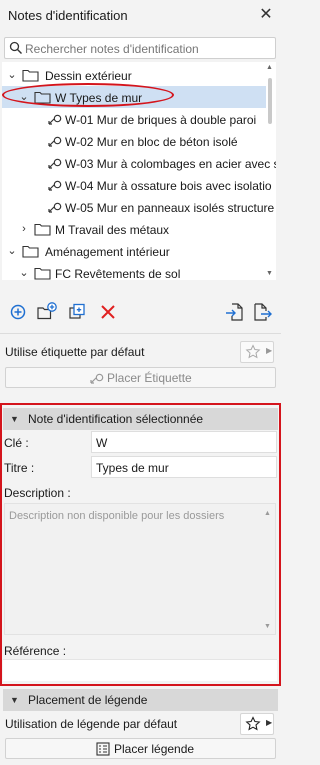 The width and height of the screenshot is (320, 765). Describe the element at coordinates (270, 101) in the screenshot. I see `tree-scrollbar` at that location.